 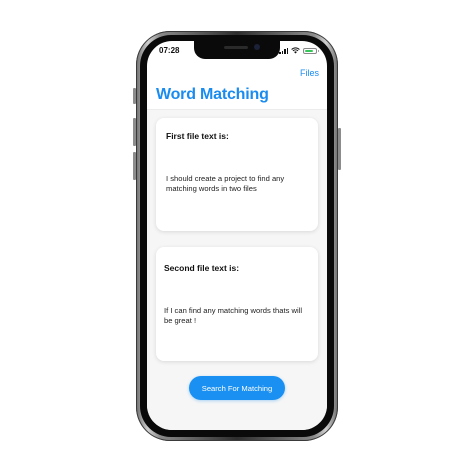 What do you see at coordinates (202, 268) in the screenshot?
I see `second-file-heading: Second file text is:` at bounding box center [202, 268].